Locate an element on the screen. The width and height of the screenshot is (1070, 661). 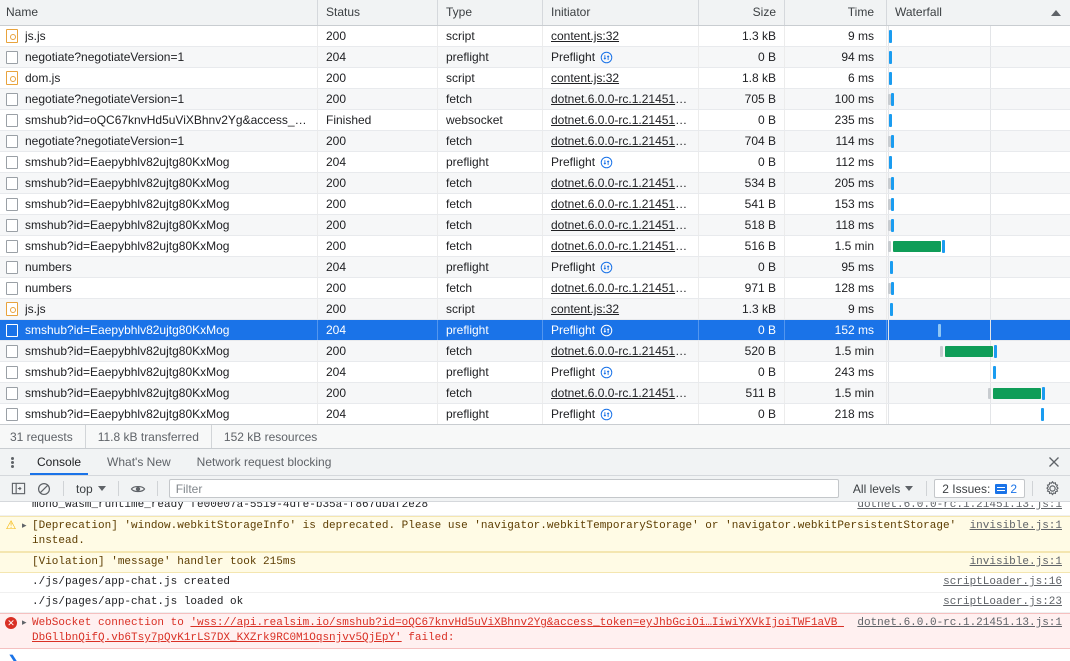
tab-what-s-new: What's New is located at coordinates (139, 462).